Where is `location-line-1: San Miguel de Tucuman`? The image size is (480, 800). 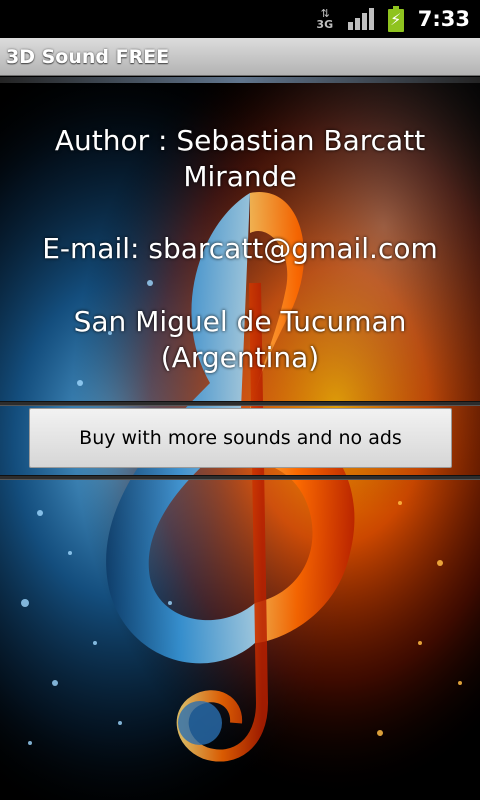
location-line-1: San Miguel de Tucuman is located at coordinates (240, 321).